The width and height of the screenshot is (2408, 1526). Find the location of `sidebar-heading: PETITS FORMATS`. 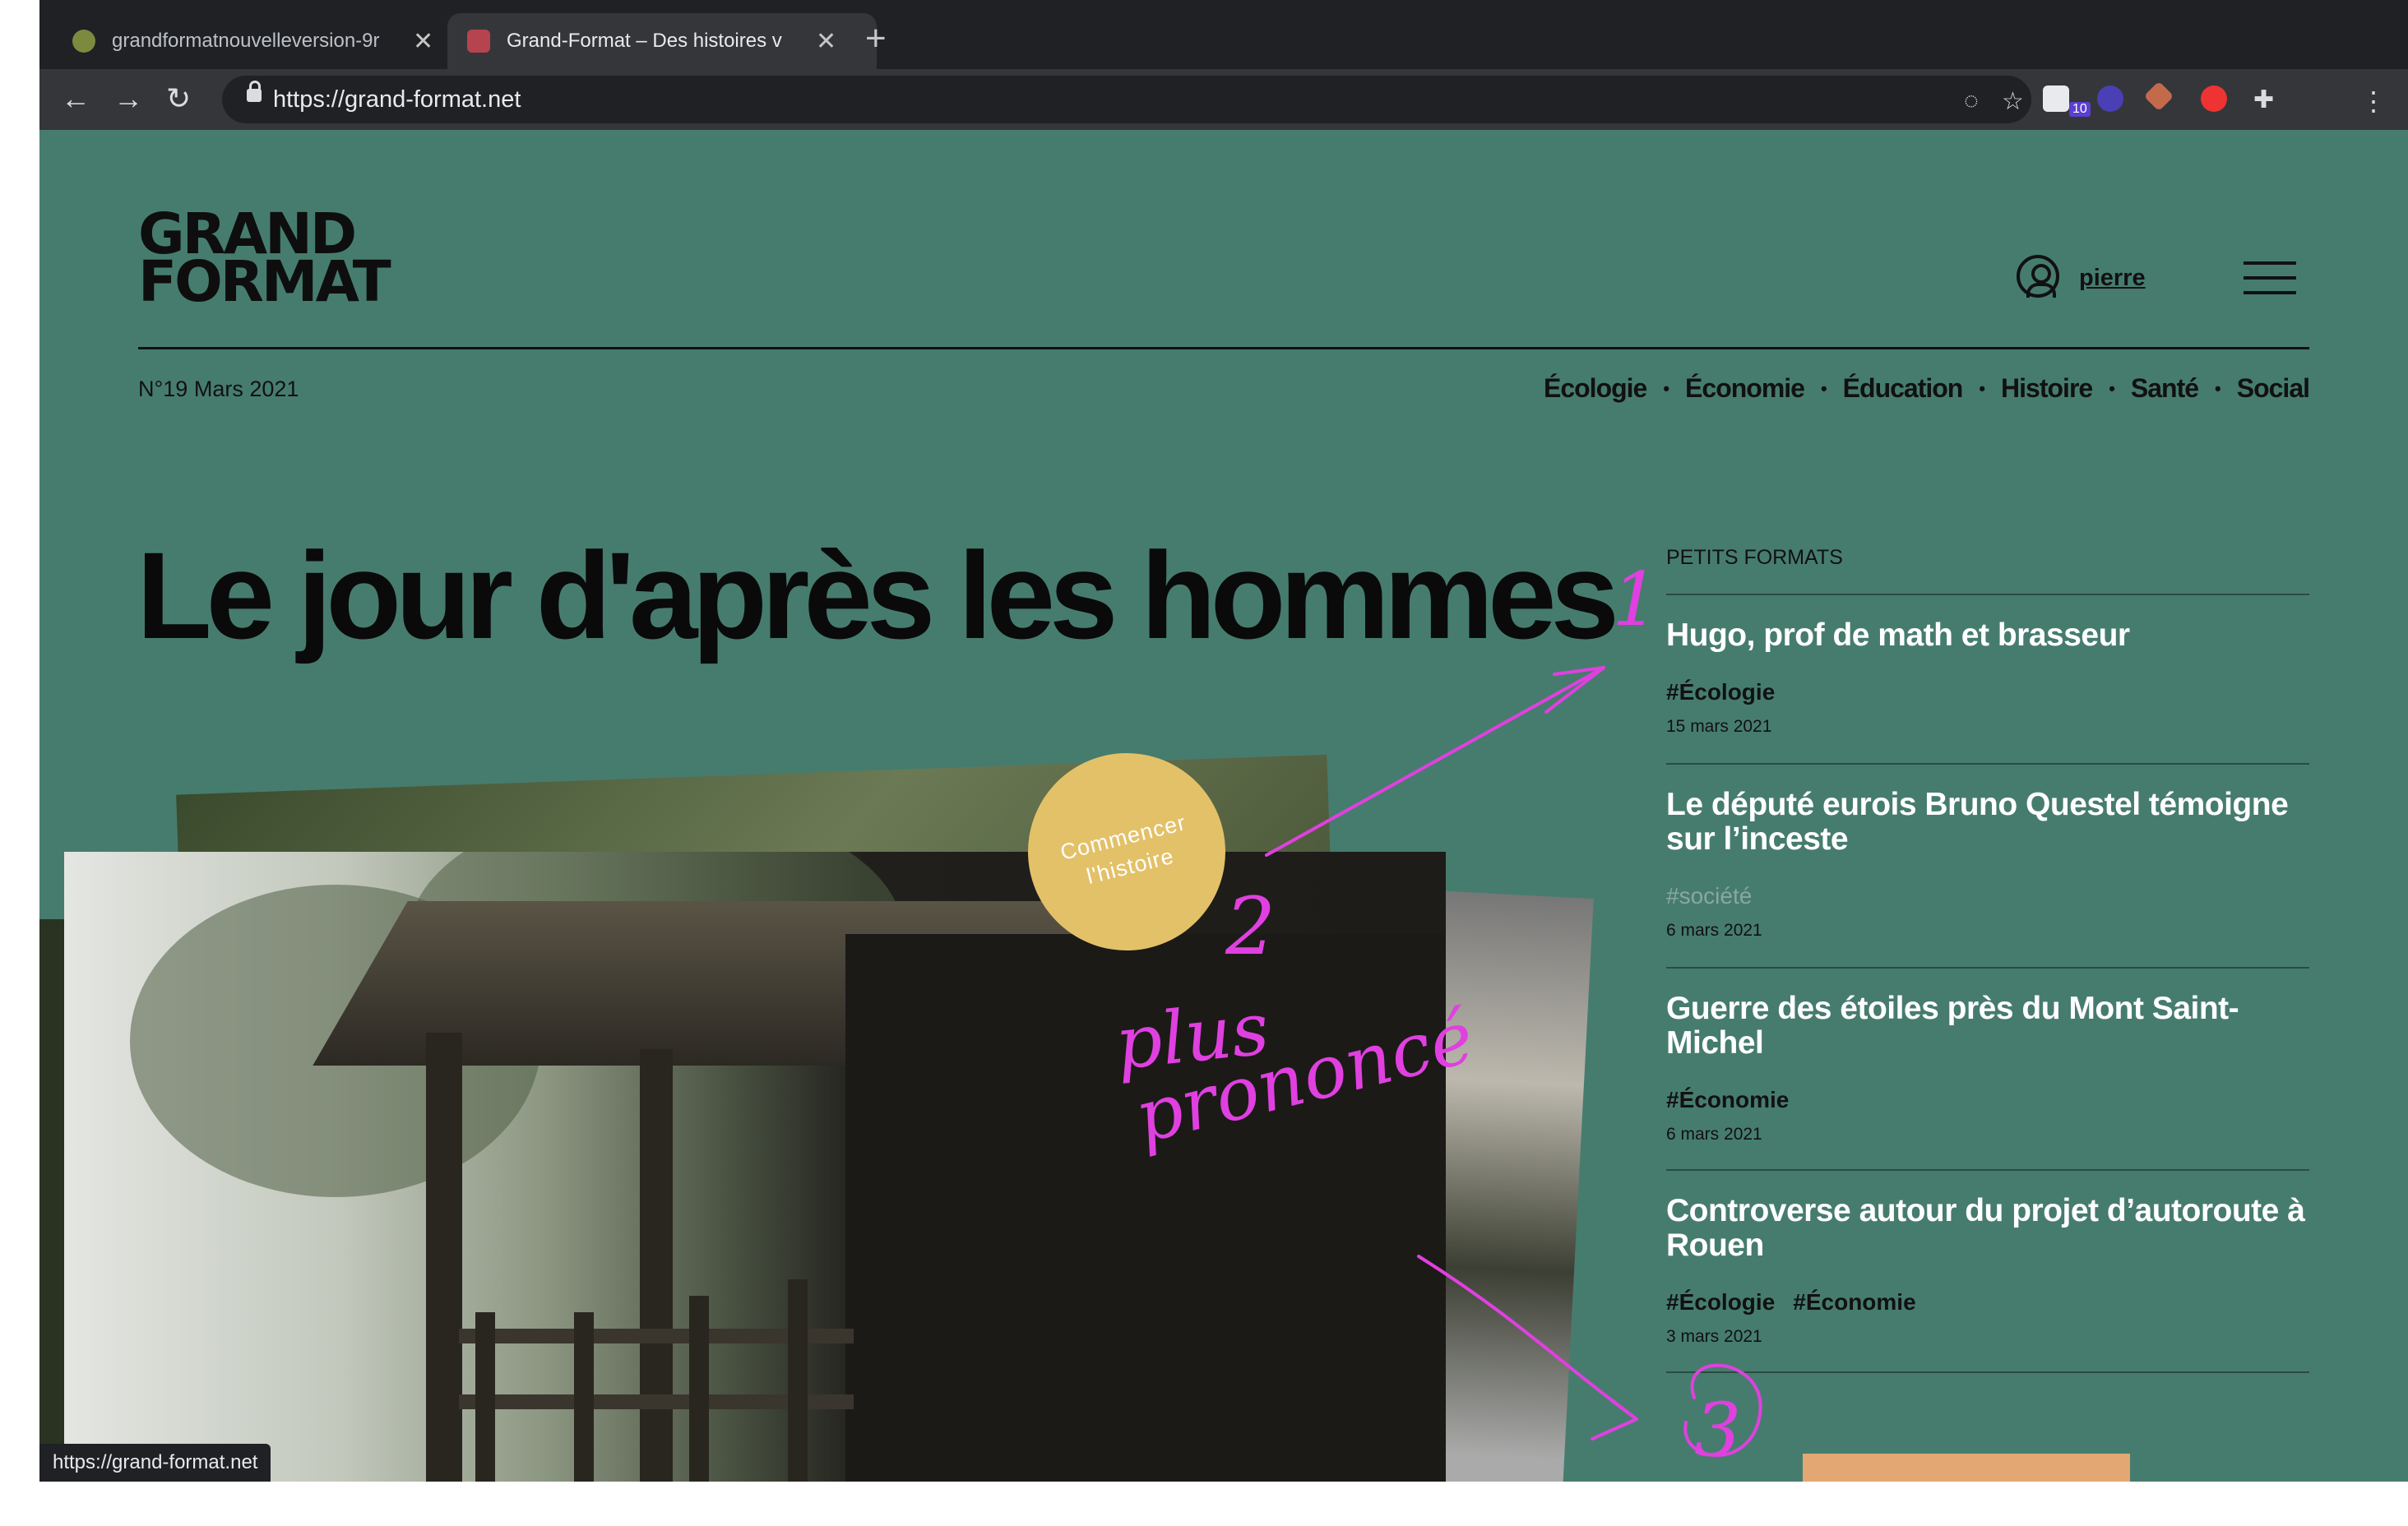

sidebar-heading: PETITS FORMATS is located at coordinates (1754, 557).